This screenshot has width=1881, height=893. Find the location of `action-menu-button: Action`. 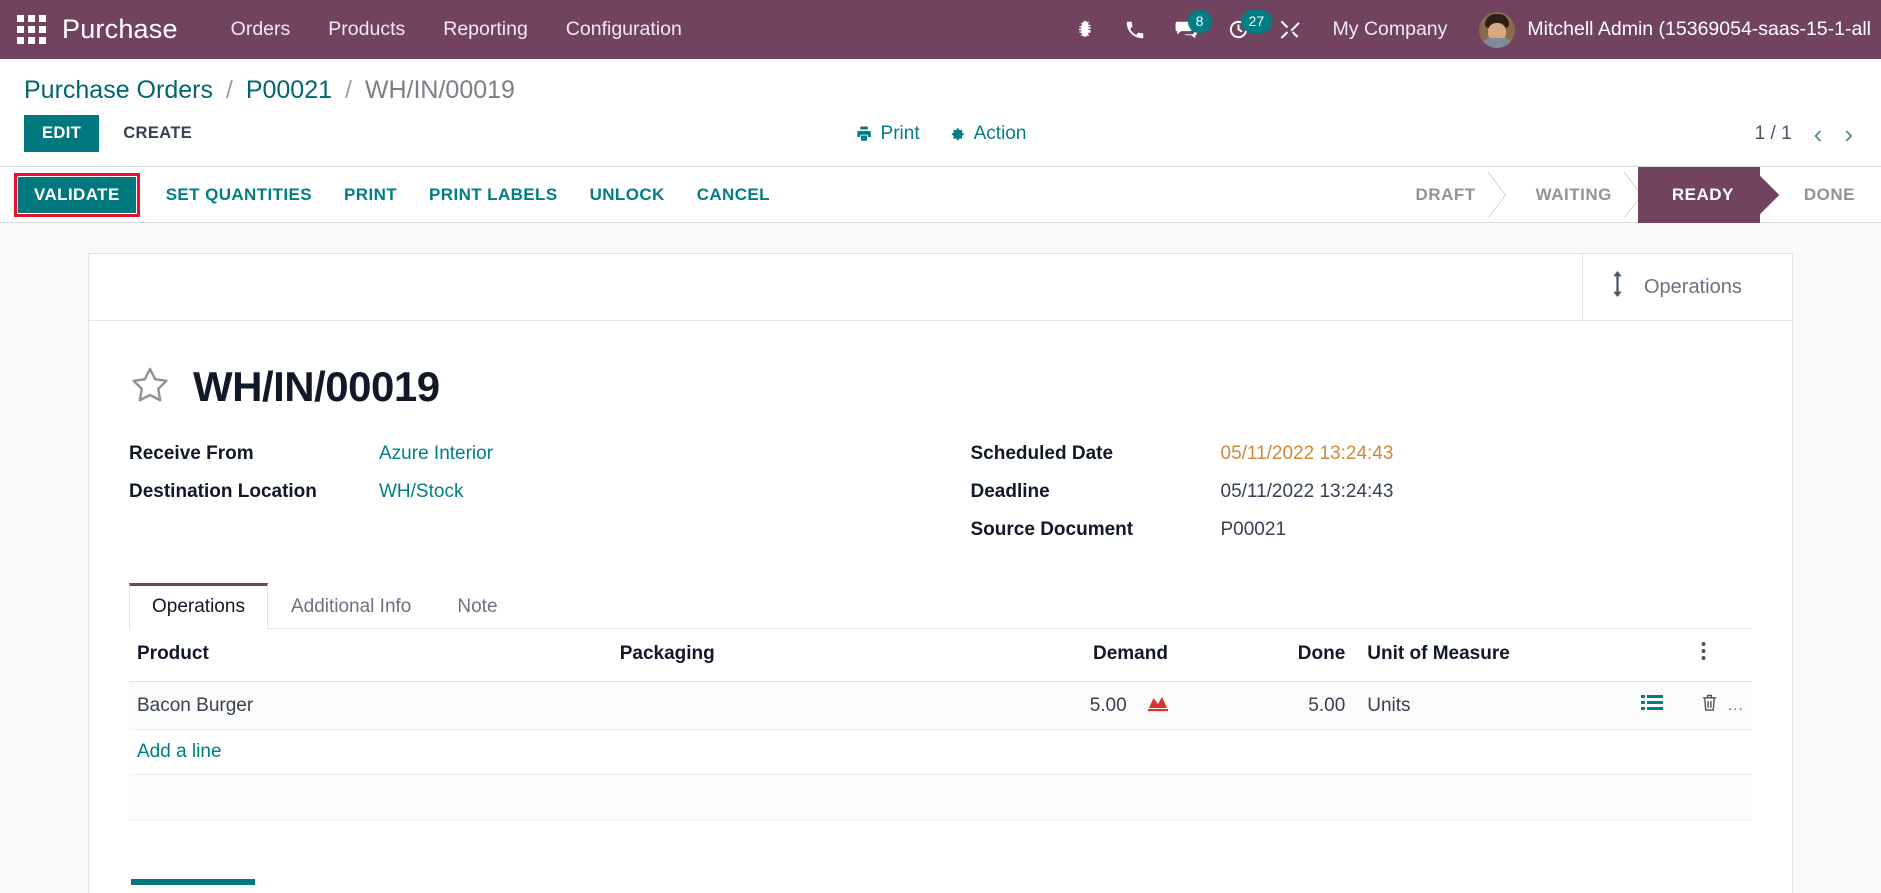

action-menu-button: Action is located at coordinates (987, 133).